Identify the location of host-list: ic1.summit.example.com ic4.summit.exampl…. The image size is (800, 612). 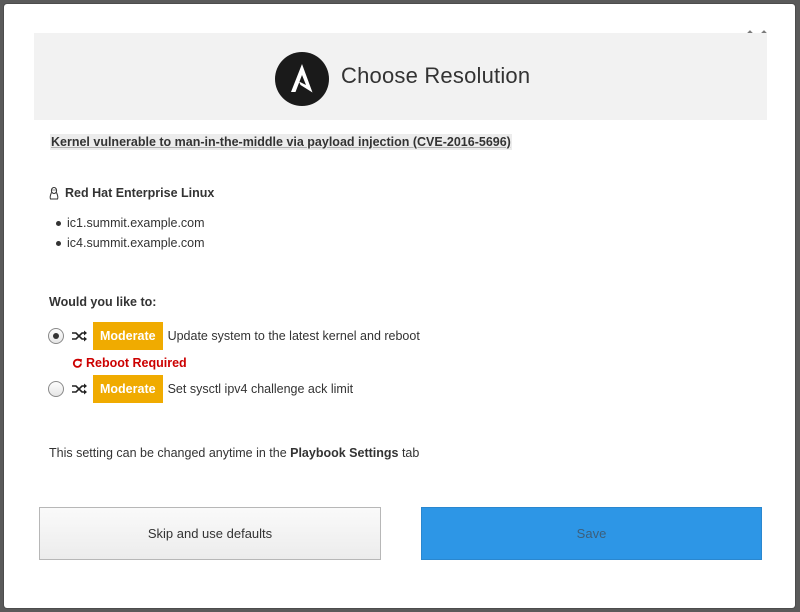
(130, 233).